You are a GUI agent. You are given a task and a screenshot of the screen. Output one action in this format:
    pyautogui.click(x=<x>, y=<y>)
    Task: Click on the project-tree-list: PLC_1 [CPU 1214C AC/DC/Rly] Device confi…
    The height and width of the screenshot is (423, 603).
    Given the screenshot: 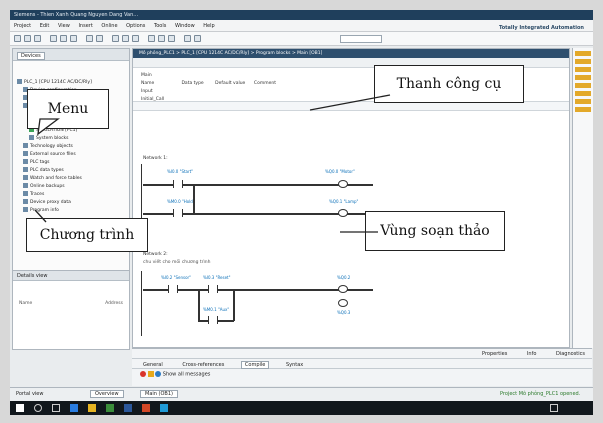 What is the action you would take?
    pyautogui.click(x=71, y=138)
    